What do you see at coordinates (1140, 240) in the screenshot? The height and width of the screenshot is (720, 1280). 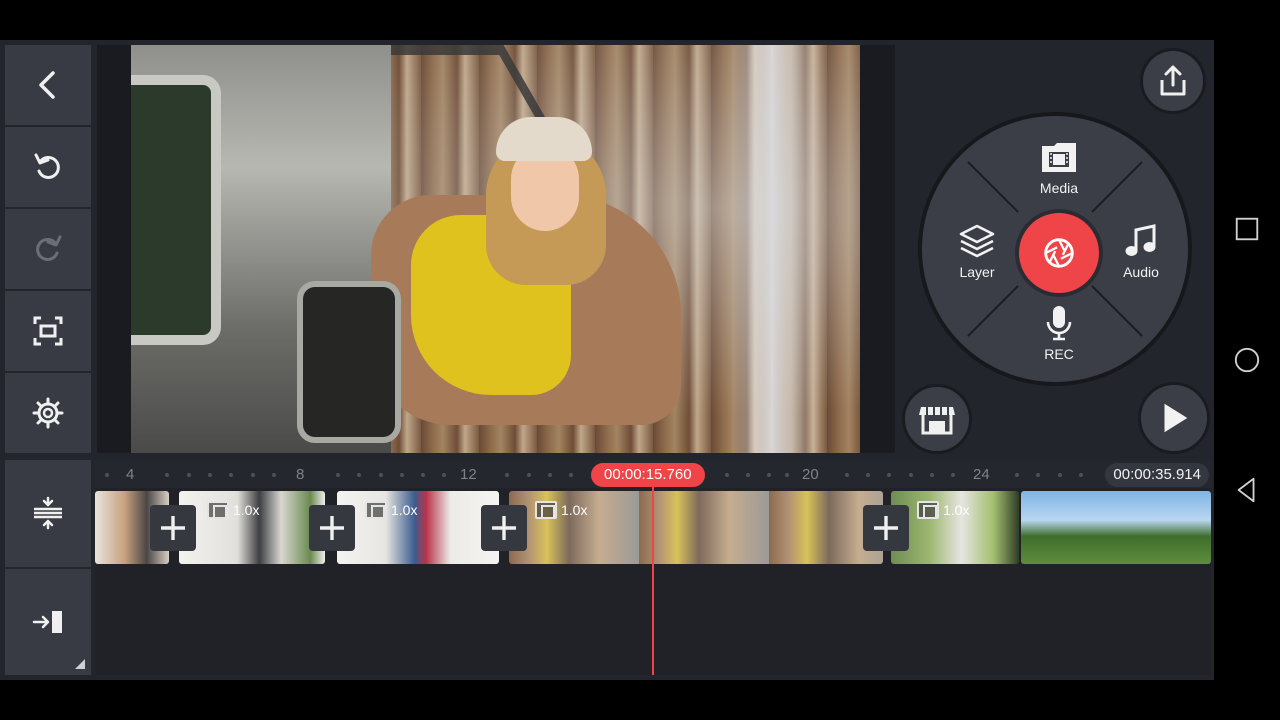 I see `music-note-icon` at bounding box center [1140, 240].